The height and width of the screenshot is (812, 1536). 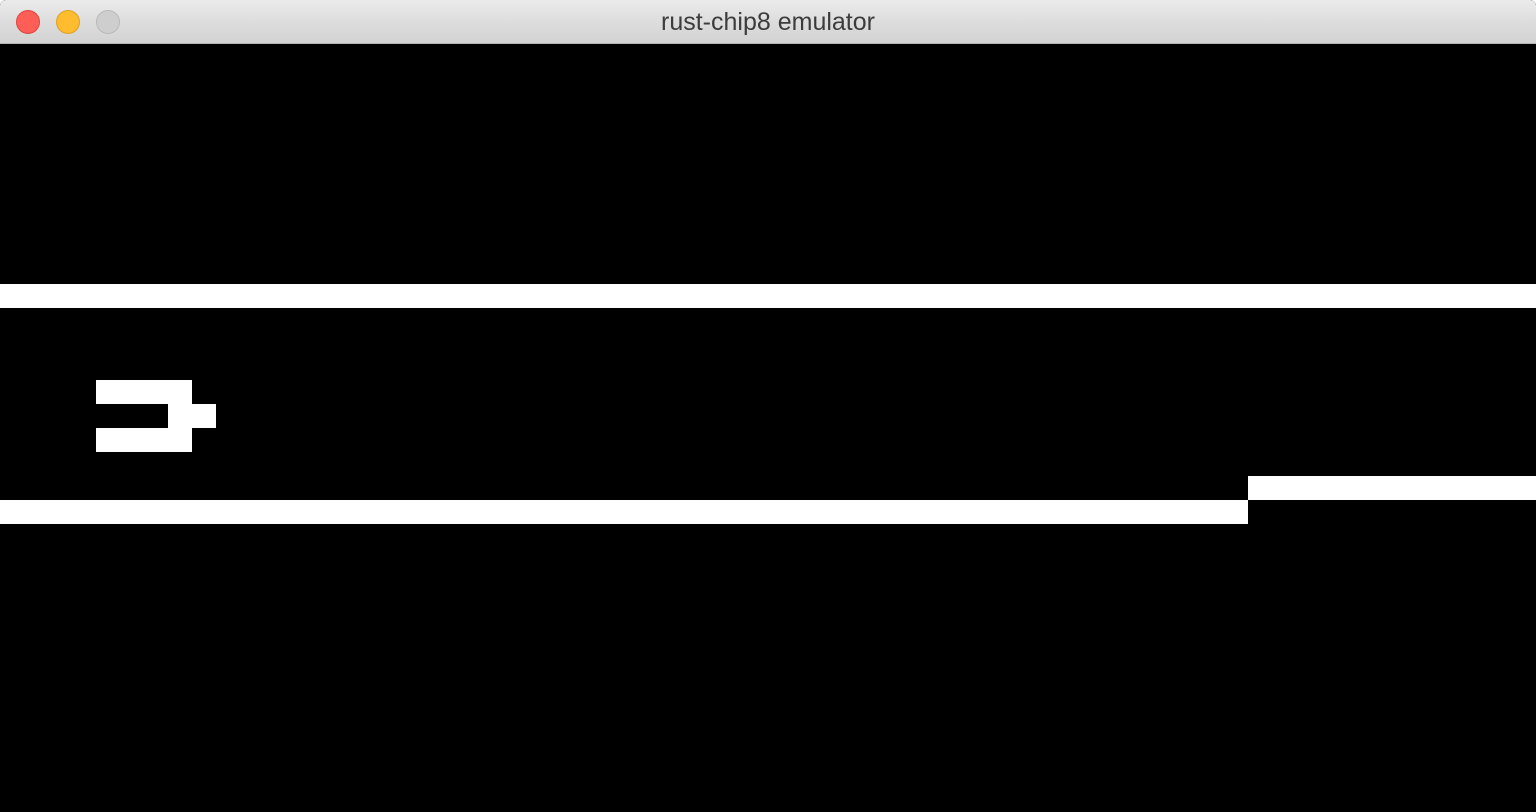 What do you see at coordinates (1392, 488) in the screenshot?
I see `bottom-wall-right-step` at bounding box center [1392, 488].